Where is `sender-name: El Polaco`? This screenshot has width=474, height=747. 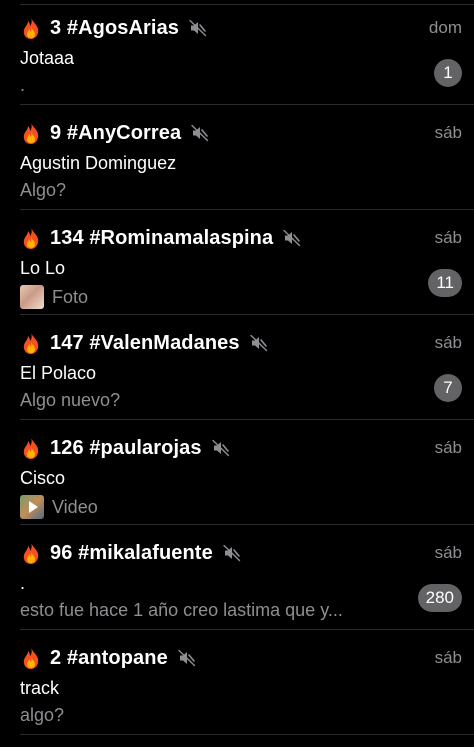 sender-name: El Polaco is located at coordinates (58, 373).